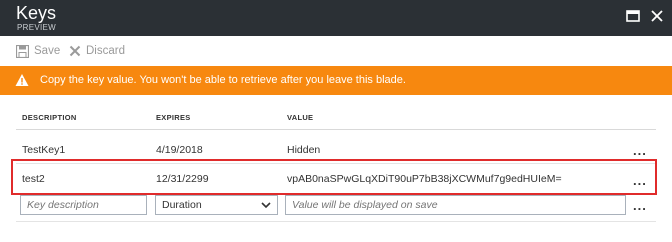  I want to click on row-1-description: TestKey1, so click(44, 150).